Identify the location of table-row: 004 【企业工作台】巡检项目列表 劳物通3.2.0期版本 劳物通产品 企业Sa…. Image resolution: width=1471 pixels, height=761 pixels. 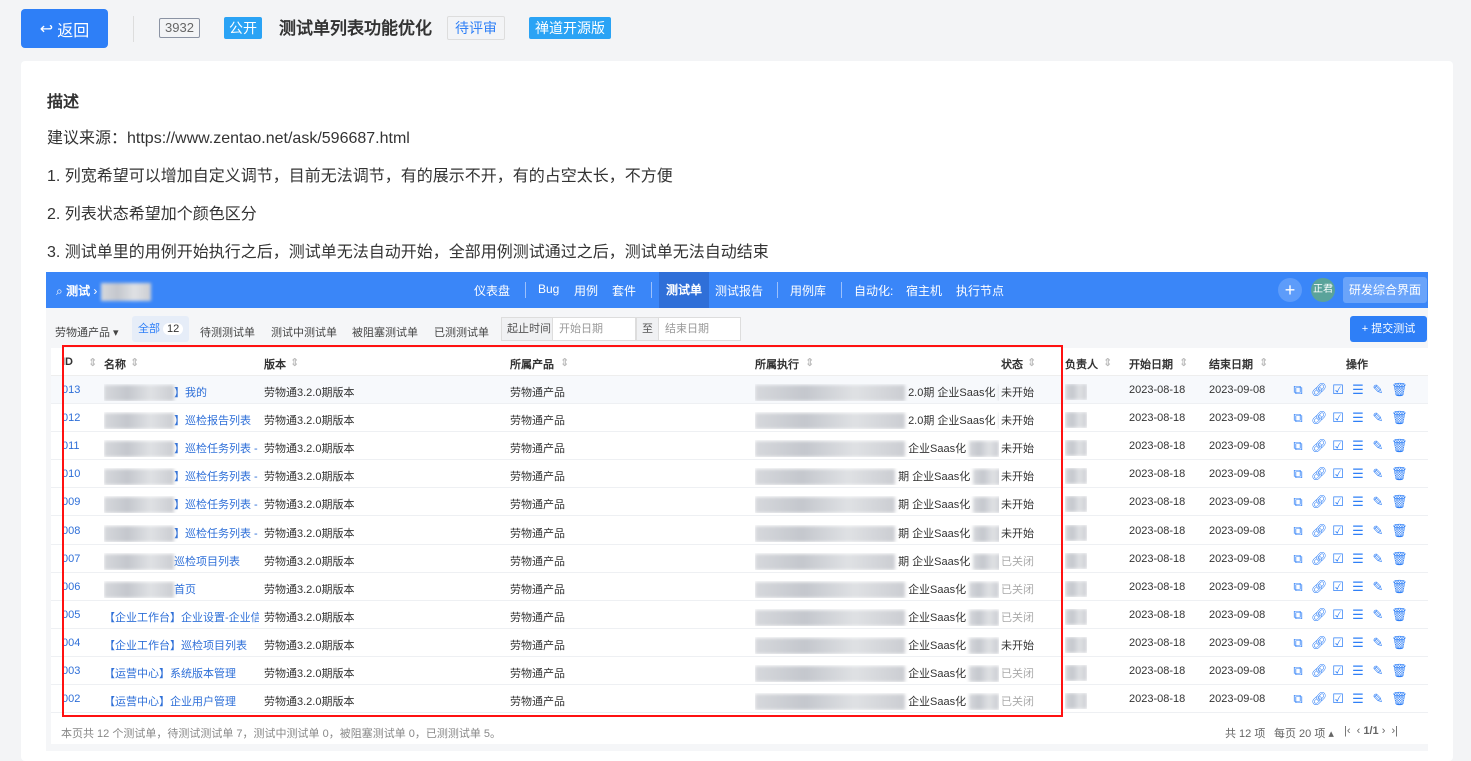
(739, 643).